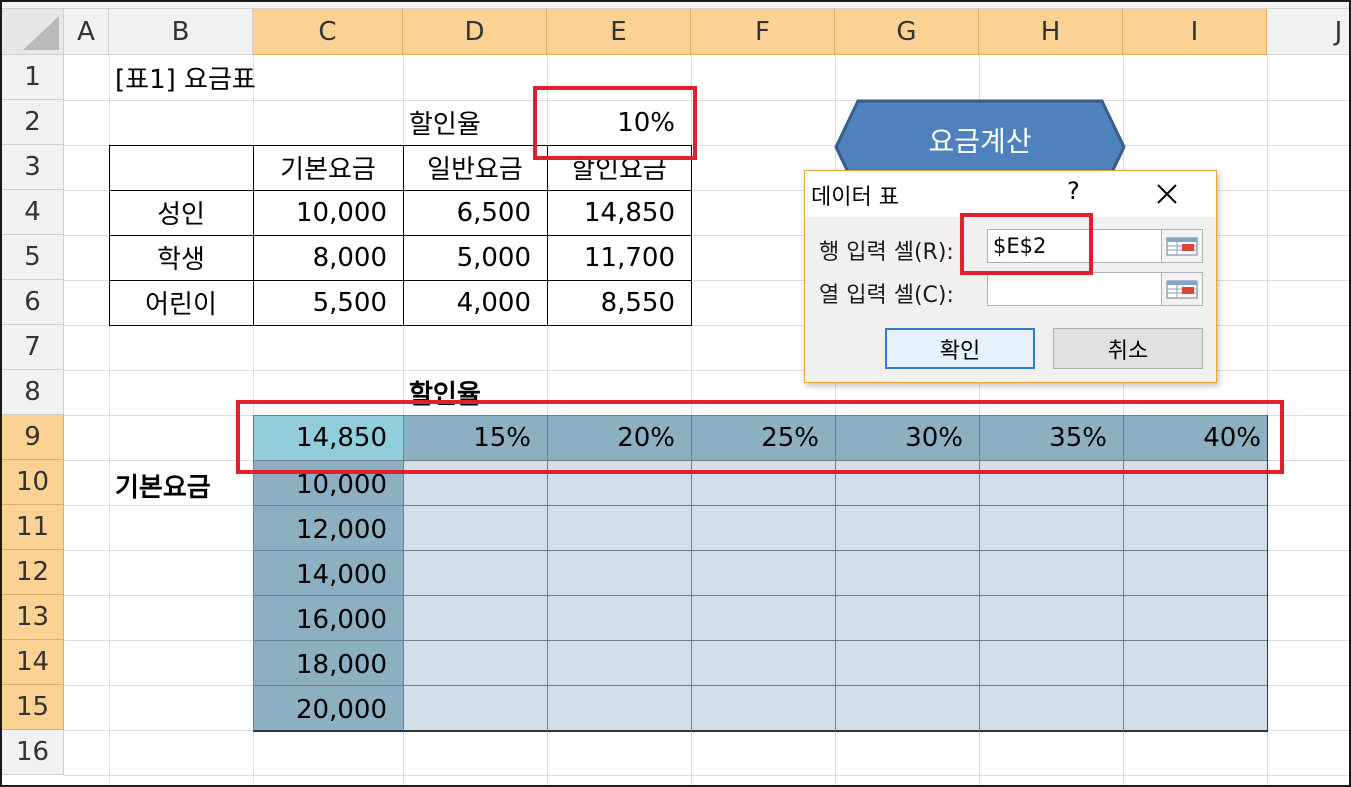 The height and width of the screenshot is (787, 1351). Describe the element at coordinates (1128, 348) in the screenshot. I see `cancel-button: 취소` at that location.